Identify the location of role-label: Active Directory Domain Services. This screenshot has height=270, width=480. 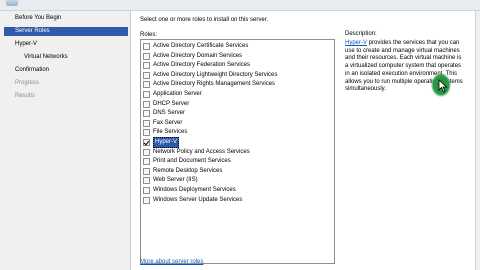
(198, 55).